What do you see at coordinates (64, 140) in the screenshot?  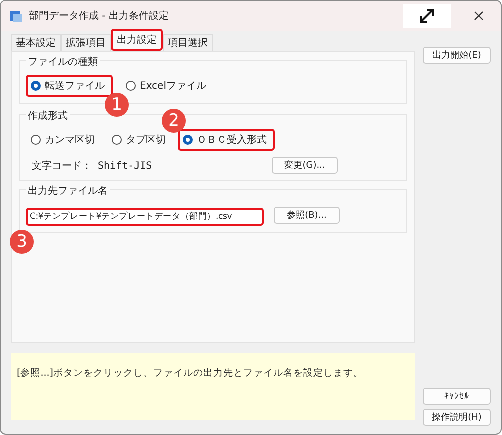 I see `radio-option: カンマ区切` at bounding box center [64, 140].